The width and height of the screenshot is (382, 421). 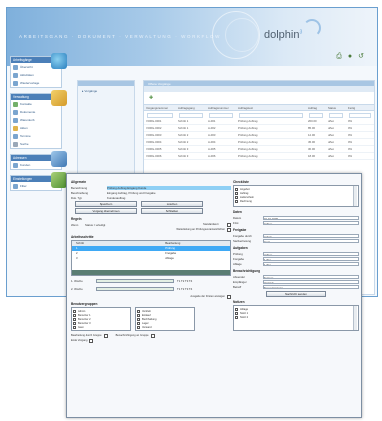 I want to click on description-input: Eingang Auftrag, Prüfung und Freigabe, so click(x=169, y=193).